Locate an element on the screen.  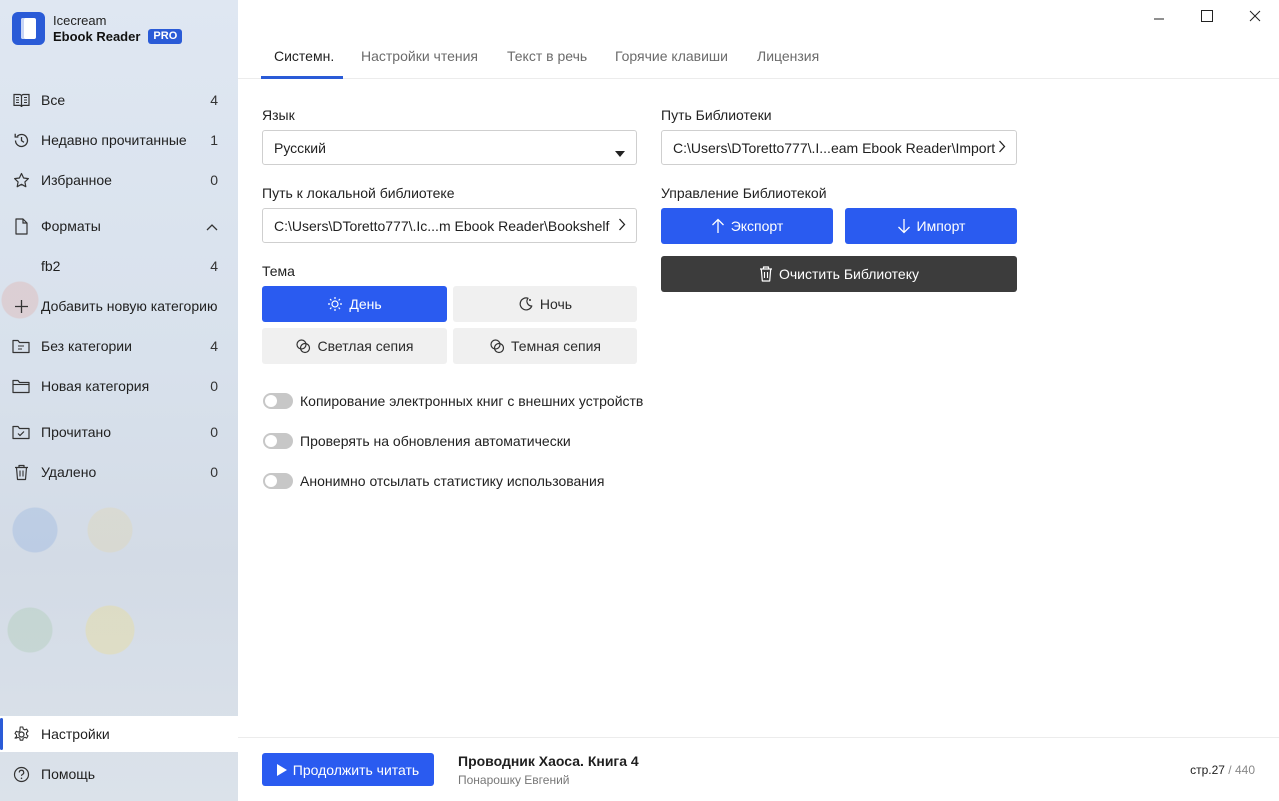
theme-light-sepia-button: Светлая сепия is located at coordinates (354, 346).